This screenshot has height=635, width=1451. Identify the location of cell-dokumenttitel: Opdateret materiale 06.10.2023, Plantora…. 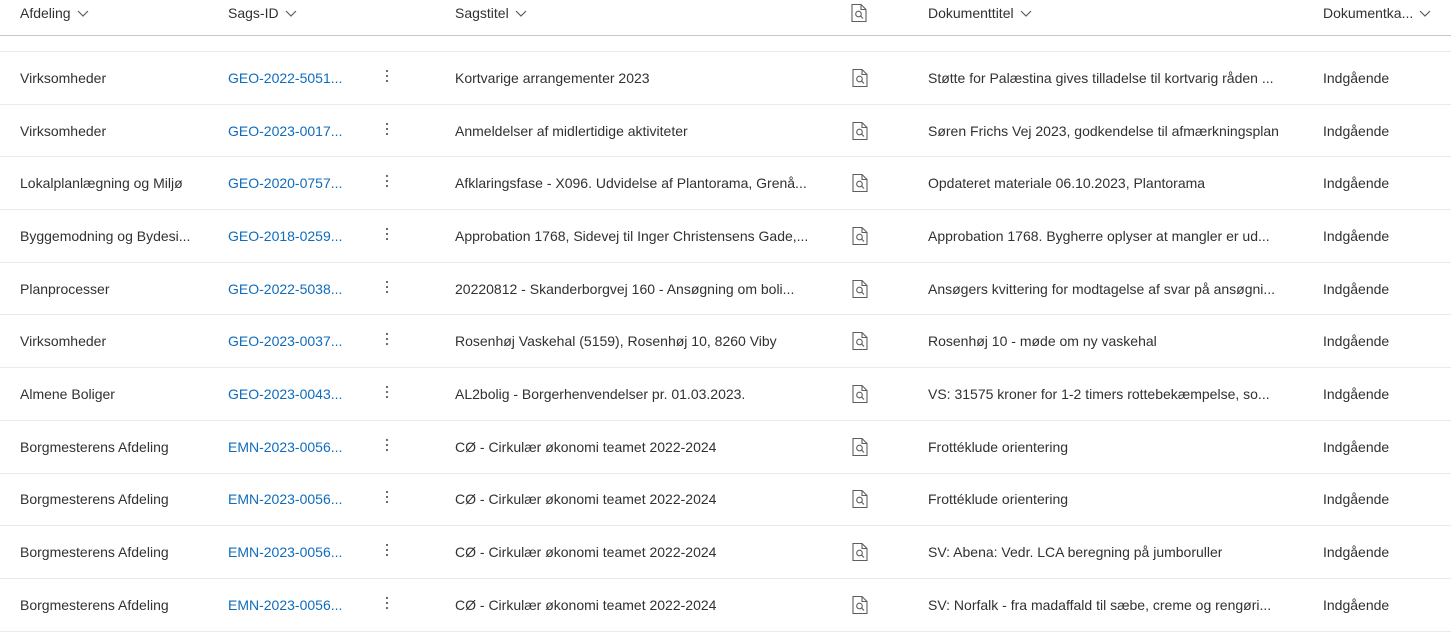
(1113, 183).